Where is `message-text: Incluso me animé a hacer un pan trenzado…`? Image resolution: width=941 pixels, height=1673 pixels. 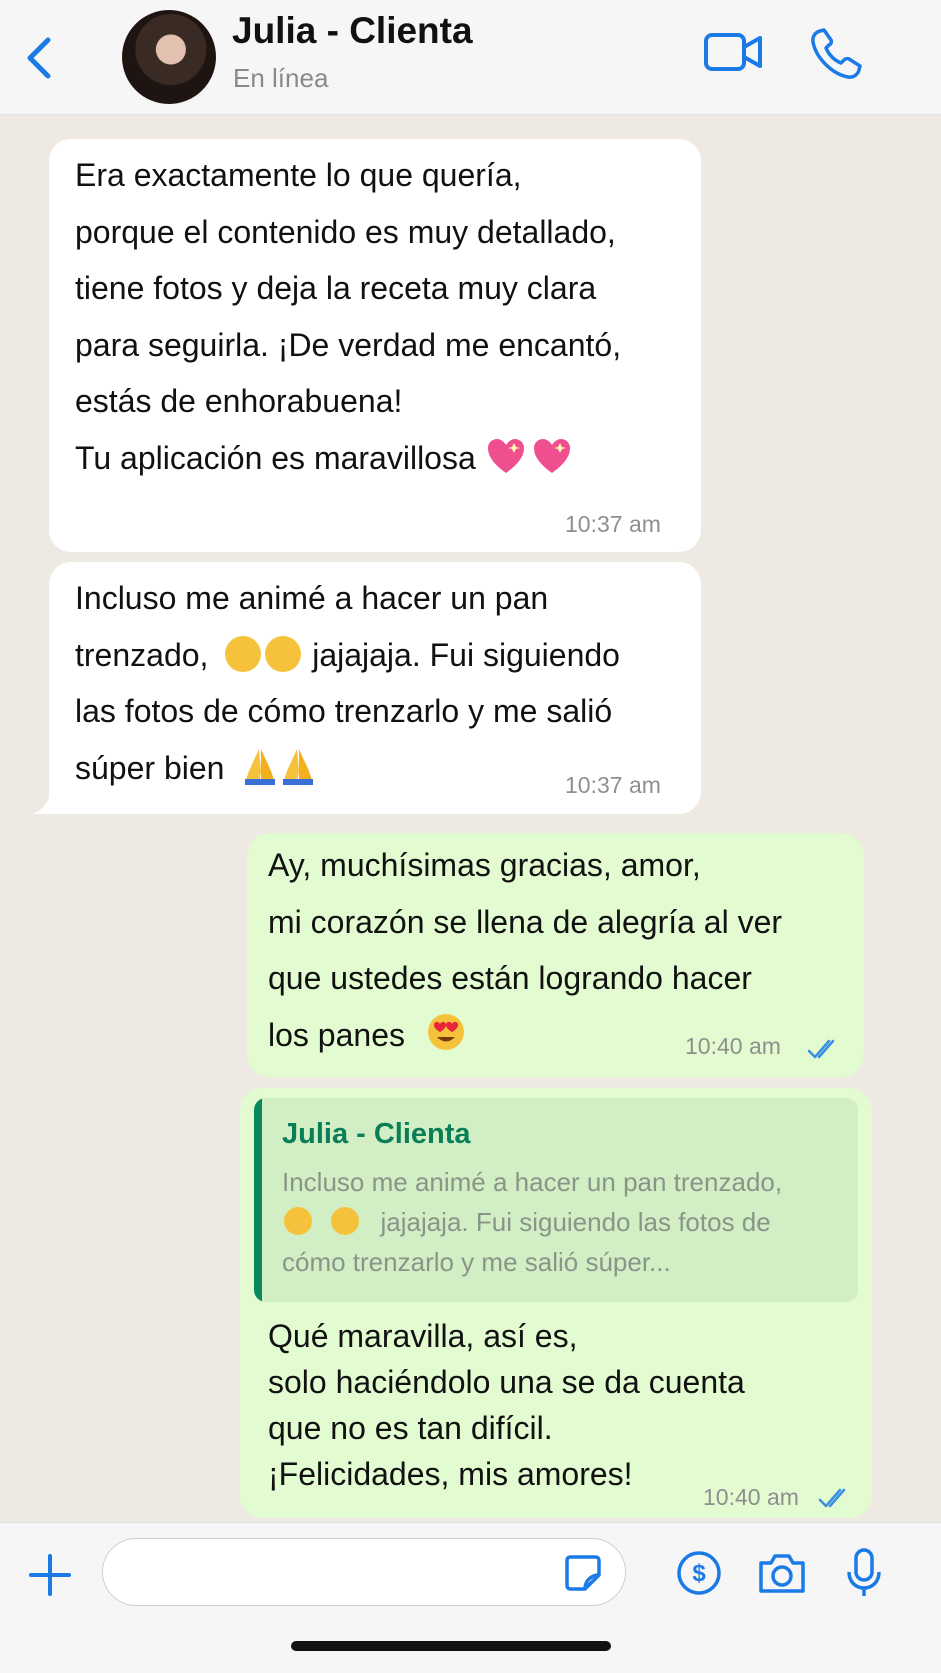
message-text: Incluso me animé a hacer un pan trenzado… is located at coordinates (385, 686).